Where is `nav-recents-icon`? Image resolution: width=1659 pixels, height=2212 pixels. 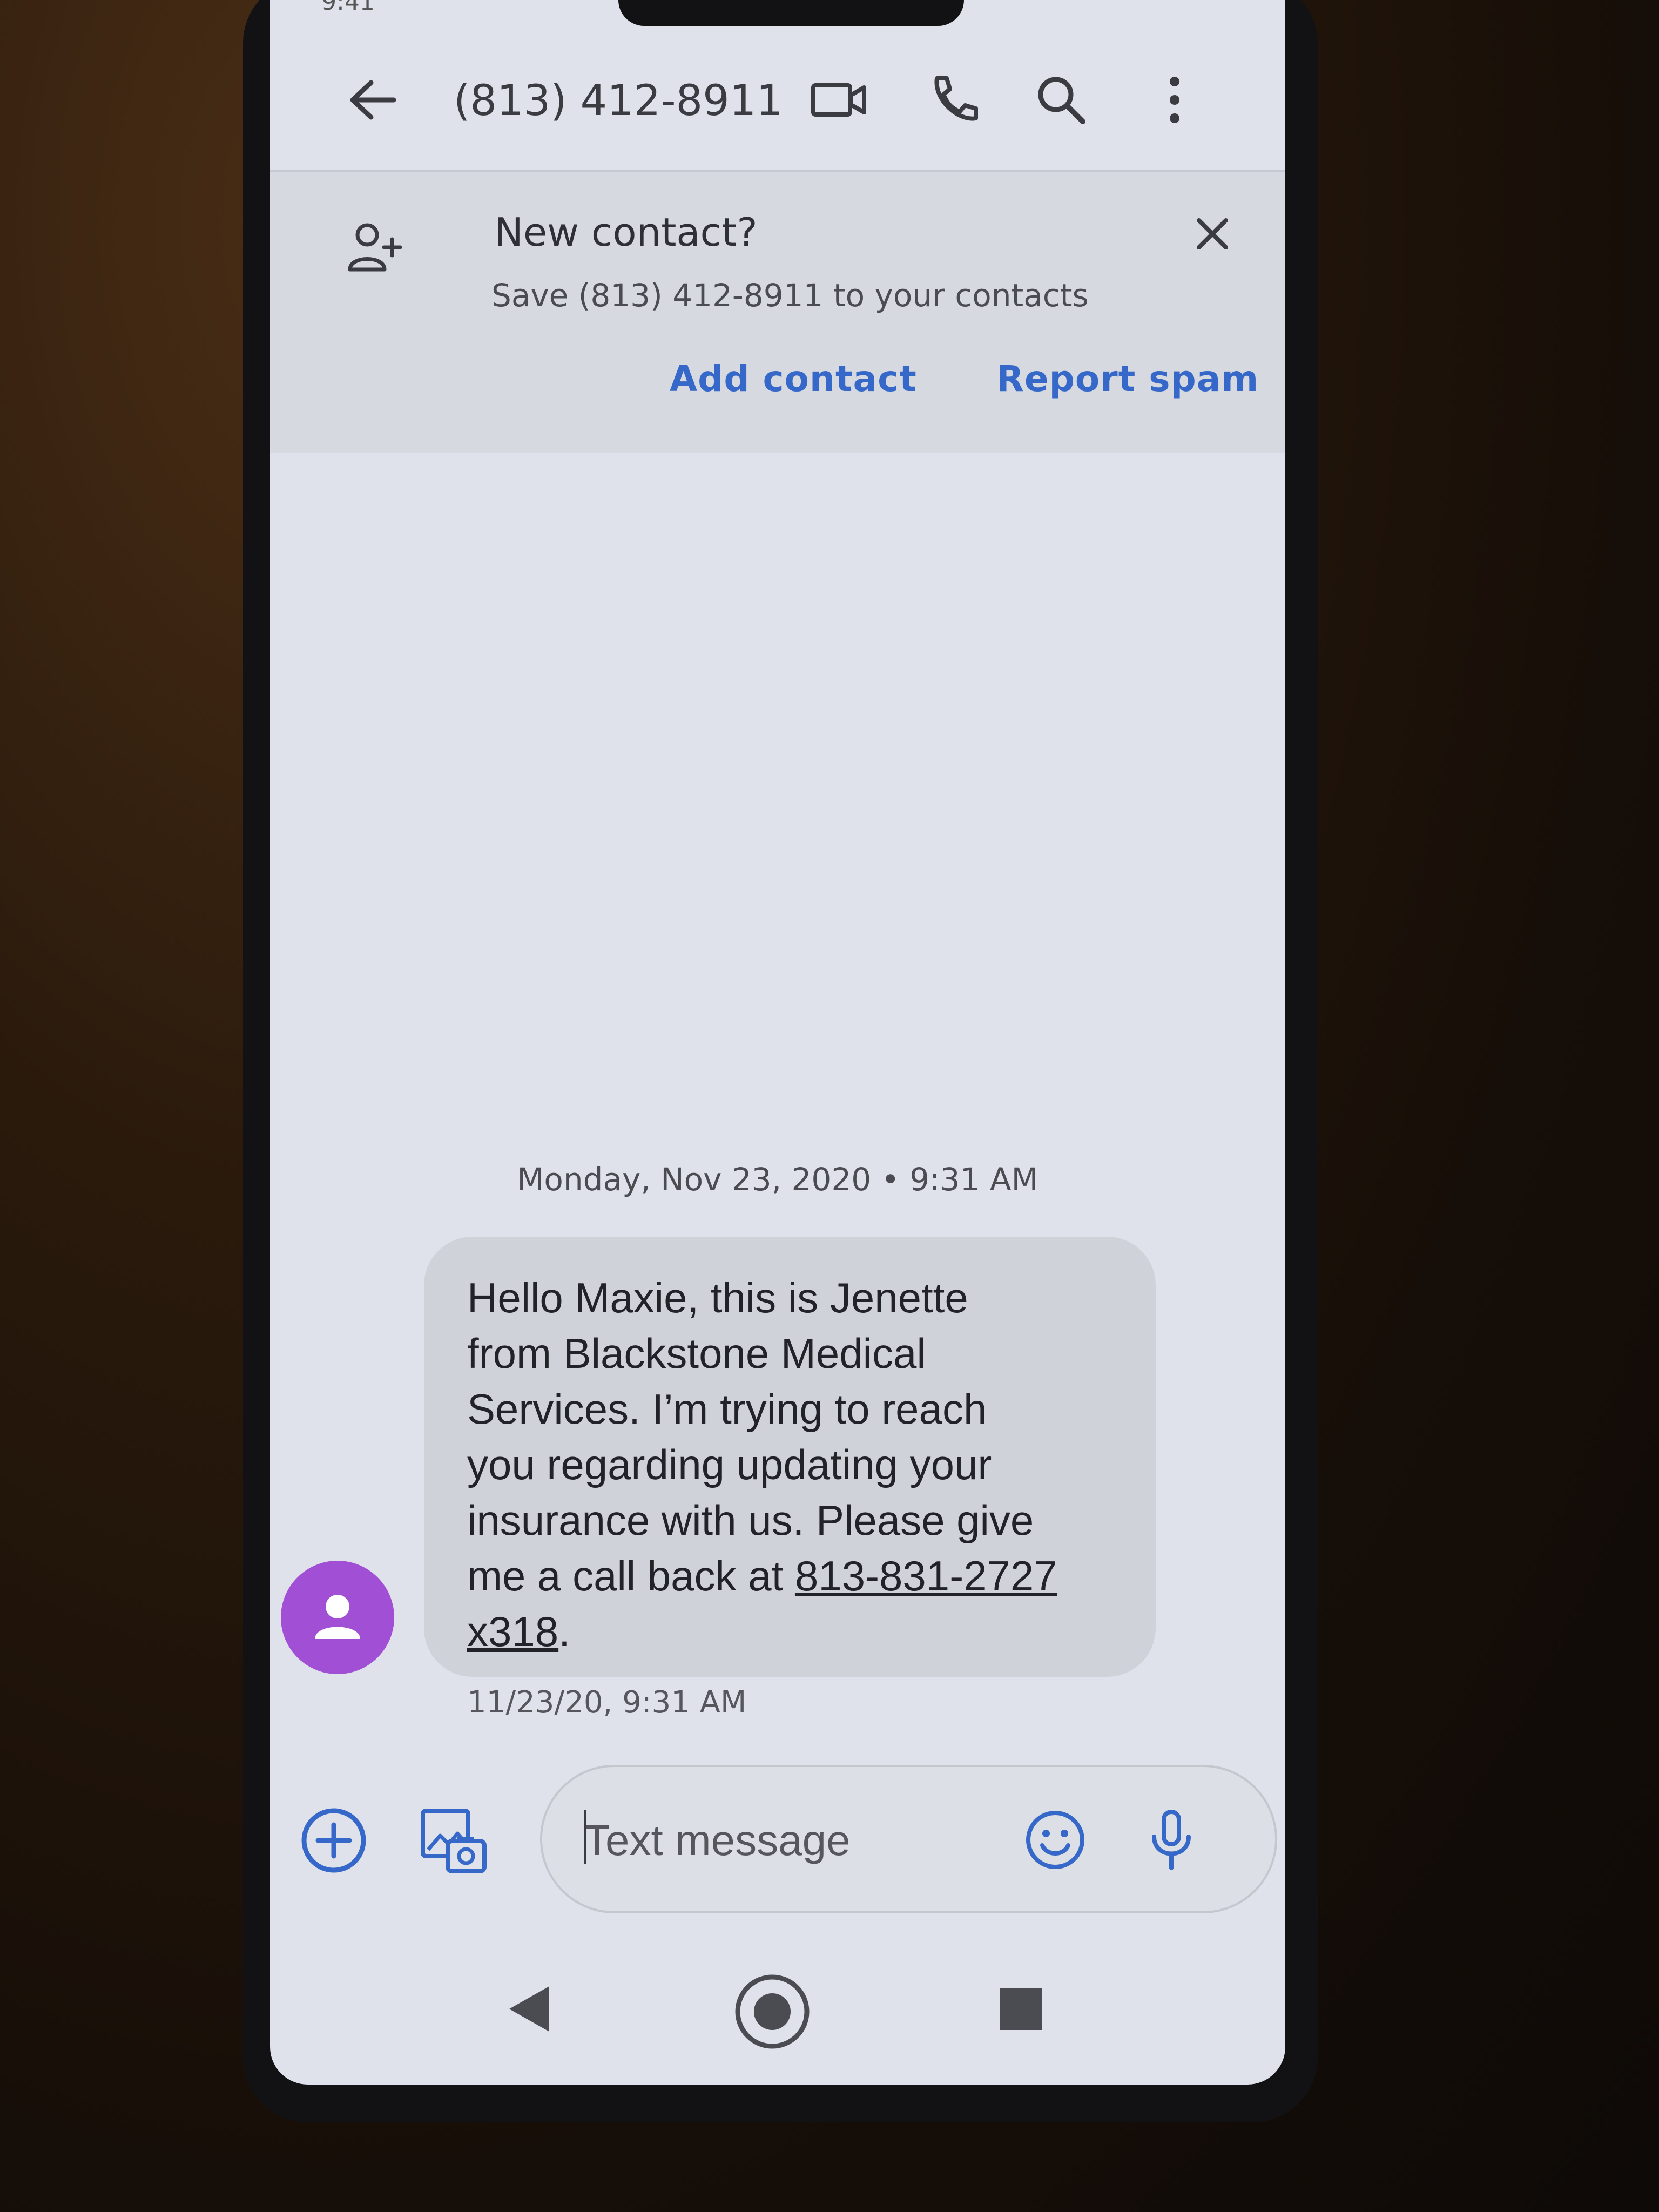
nav-recents-icon is located at coordinates (1020, 2009).